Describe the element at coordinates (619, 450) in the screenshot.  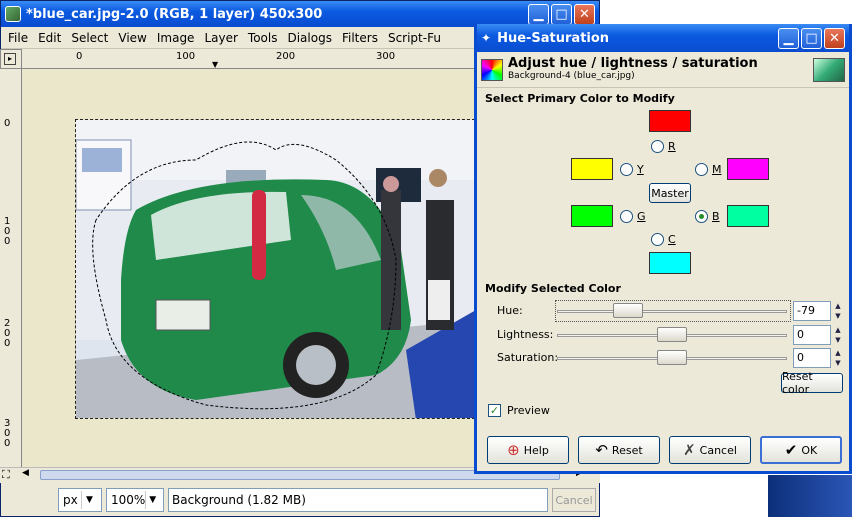
I see `reset-button: ↶ Reset` at that location.